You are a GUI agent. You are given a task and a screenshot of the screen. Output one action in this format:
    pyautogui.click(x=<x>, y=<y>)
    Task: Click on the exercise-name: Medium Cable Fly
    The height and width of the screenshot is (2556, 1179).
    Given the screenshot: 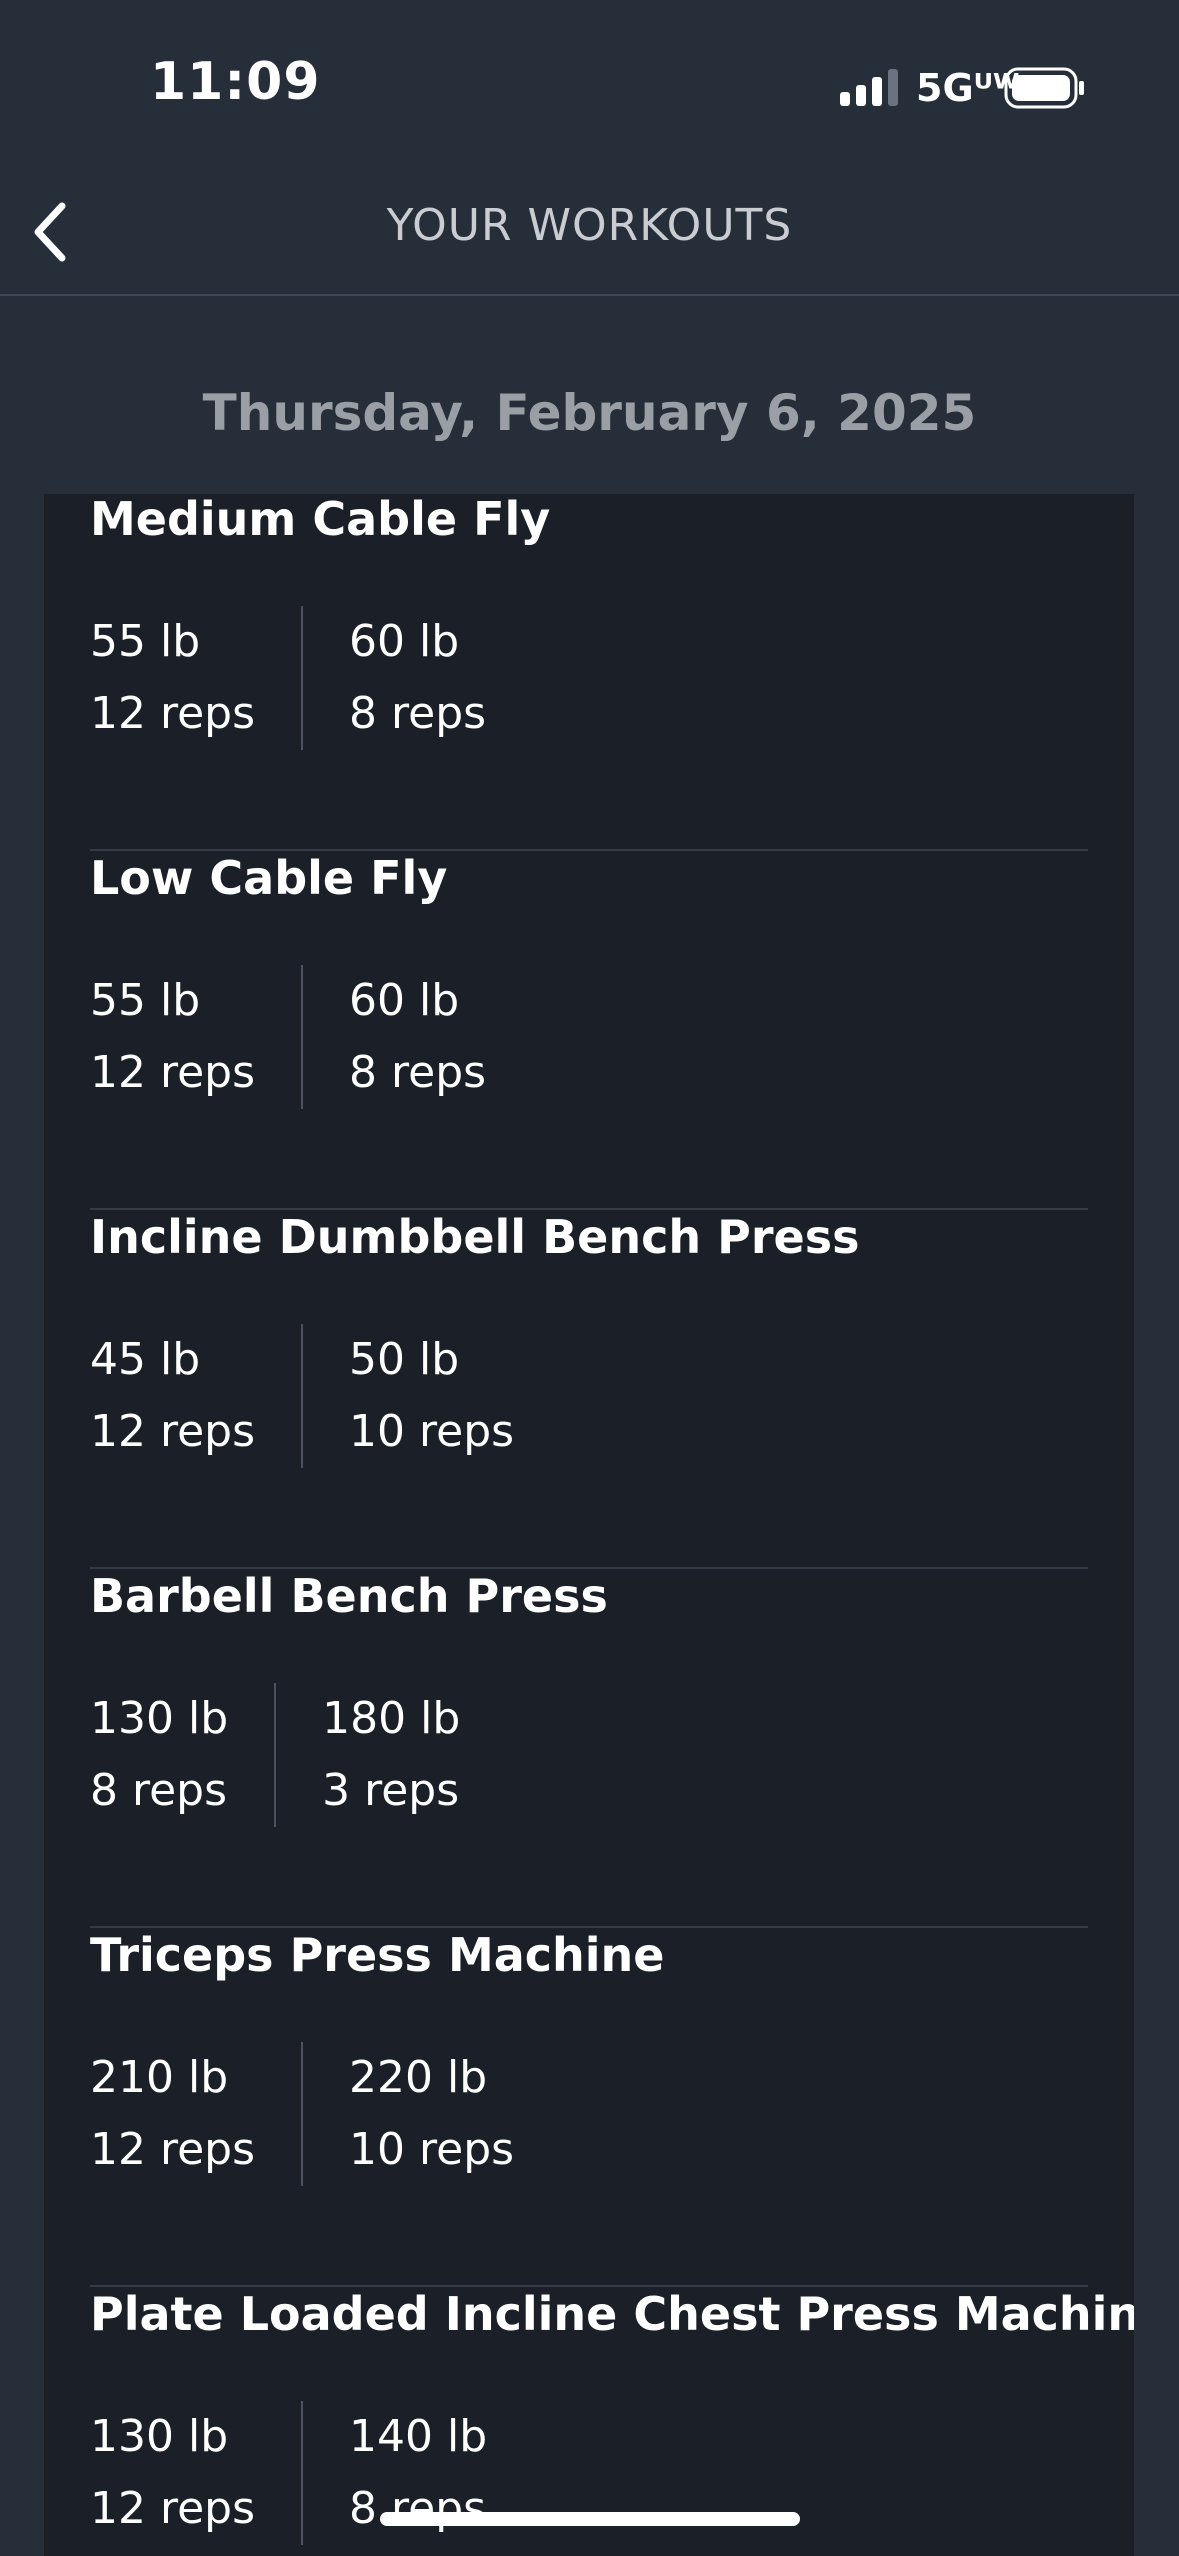 What is the action you would take?
    pyautogui.click(x=320, y=520)
    